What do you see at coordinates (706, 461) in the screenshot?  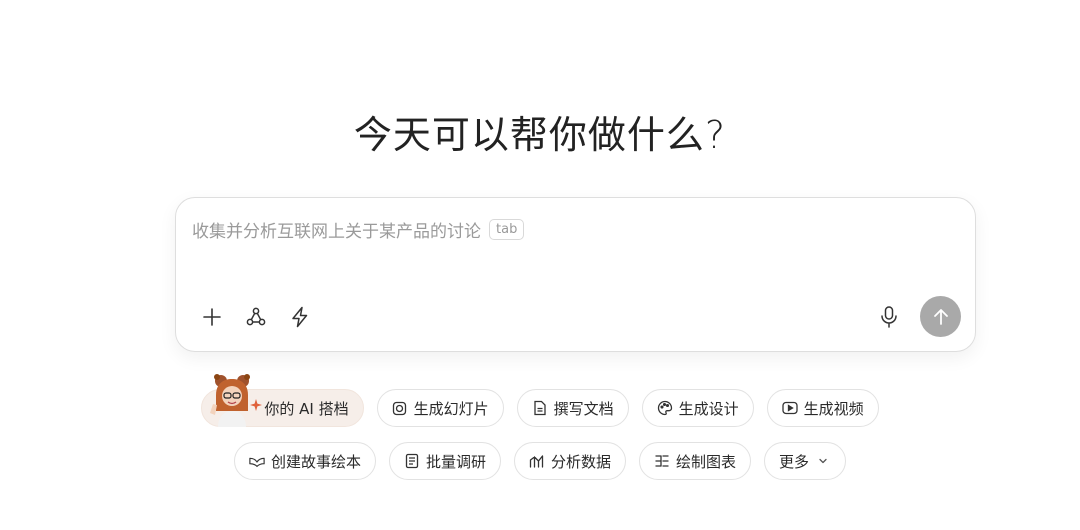 I see `chip-label: 绘制图表` at bounding box center [706, 461].